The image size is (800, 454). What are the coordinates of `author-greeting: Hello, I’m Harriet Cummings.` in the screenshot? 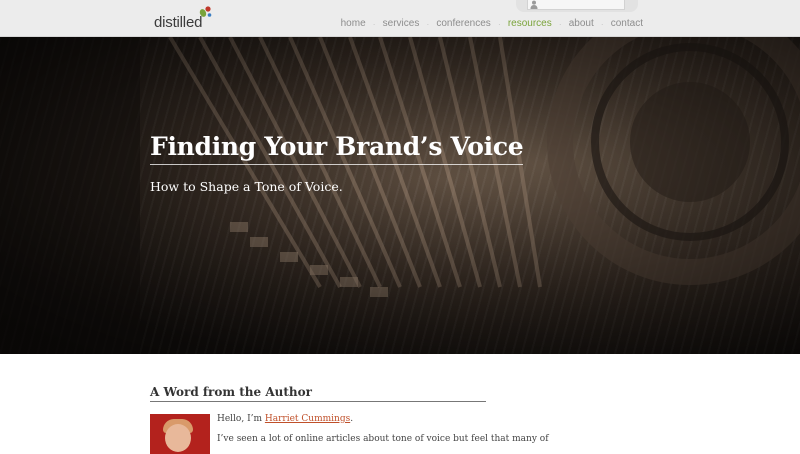 It's located at (285, 419).